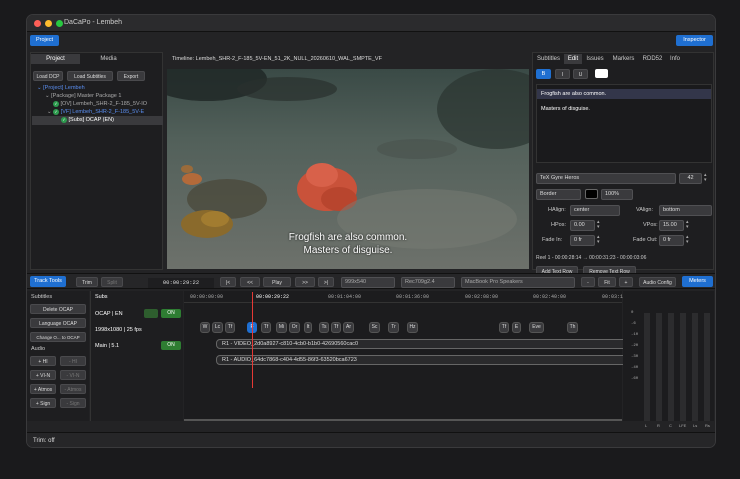  What do you see at coordinates (48, 76) in the screenshot?
I see `load-dcp-button: Load DCP` at bounding box center [48, 76].